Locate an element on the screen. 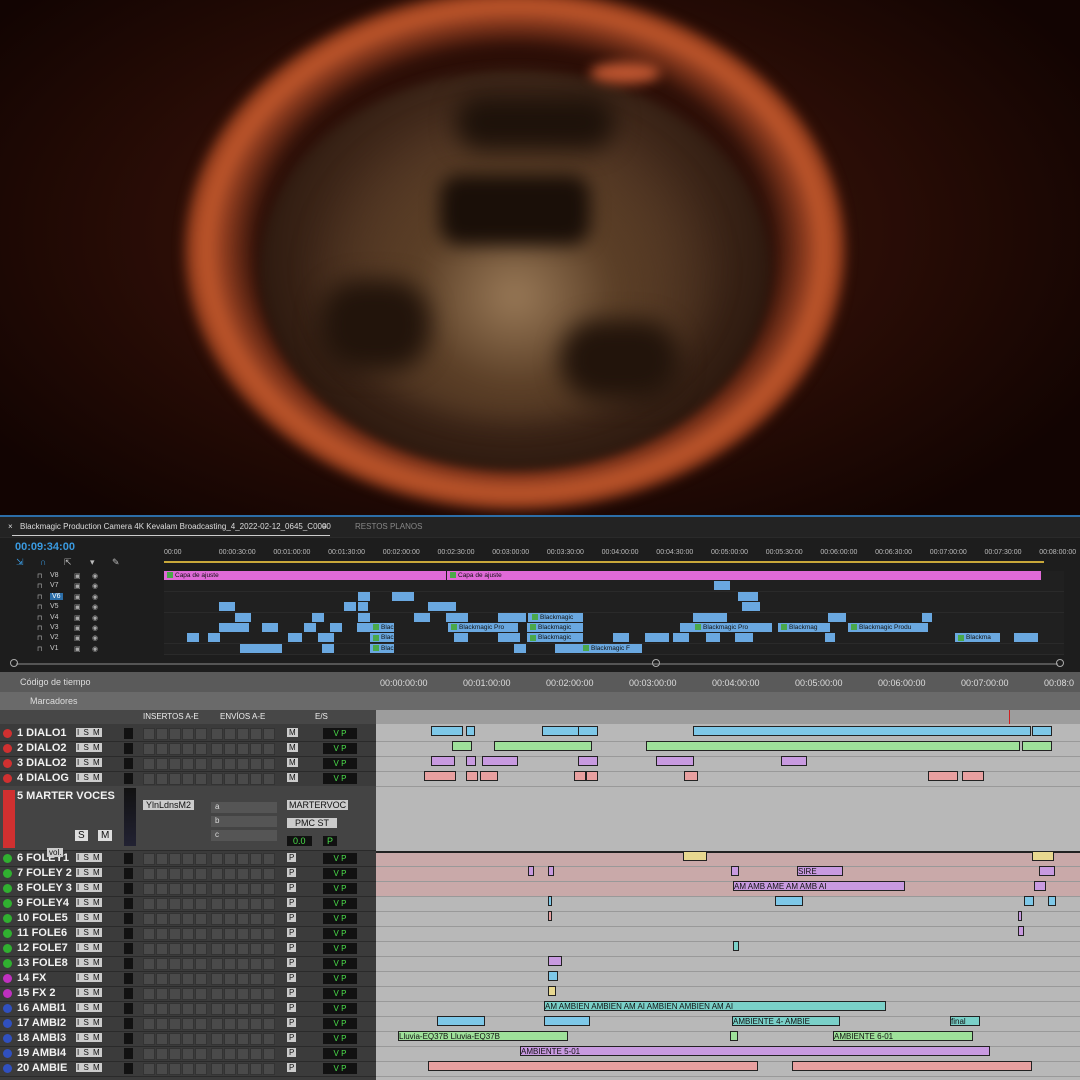 This screenshot has width=1080, height=1080. output-selector: MARTERVOC is located at coordinates (318, 805).